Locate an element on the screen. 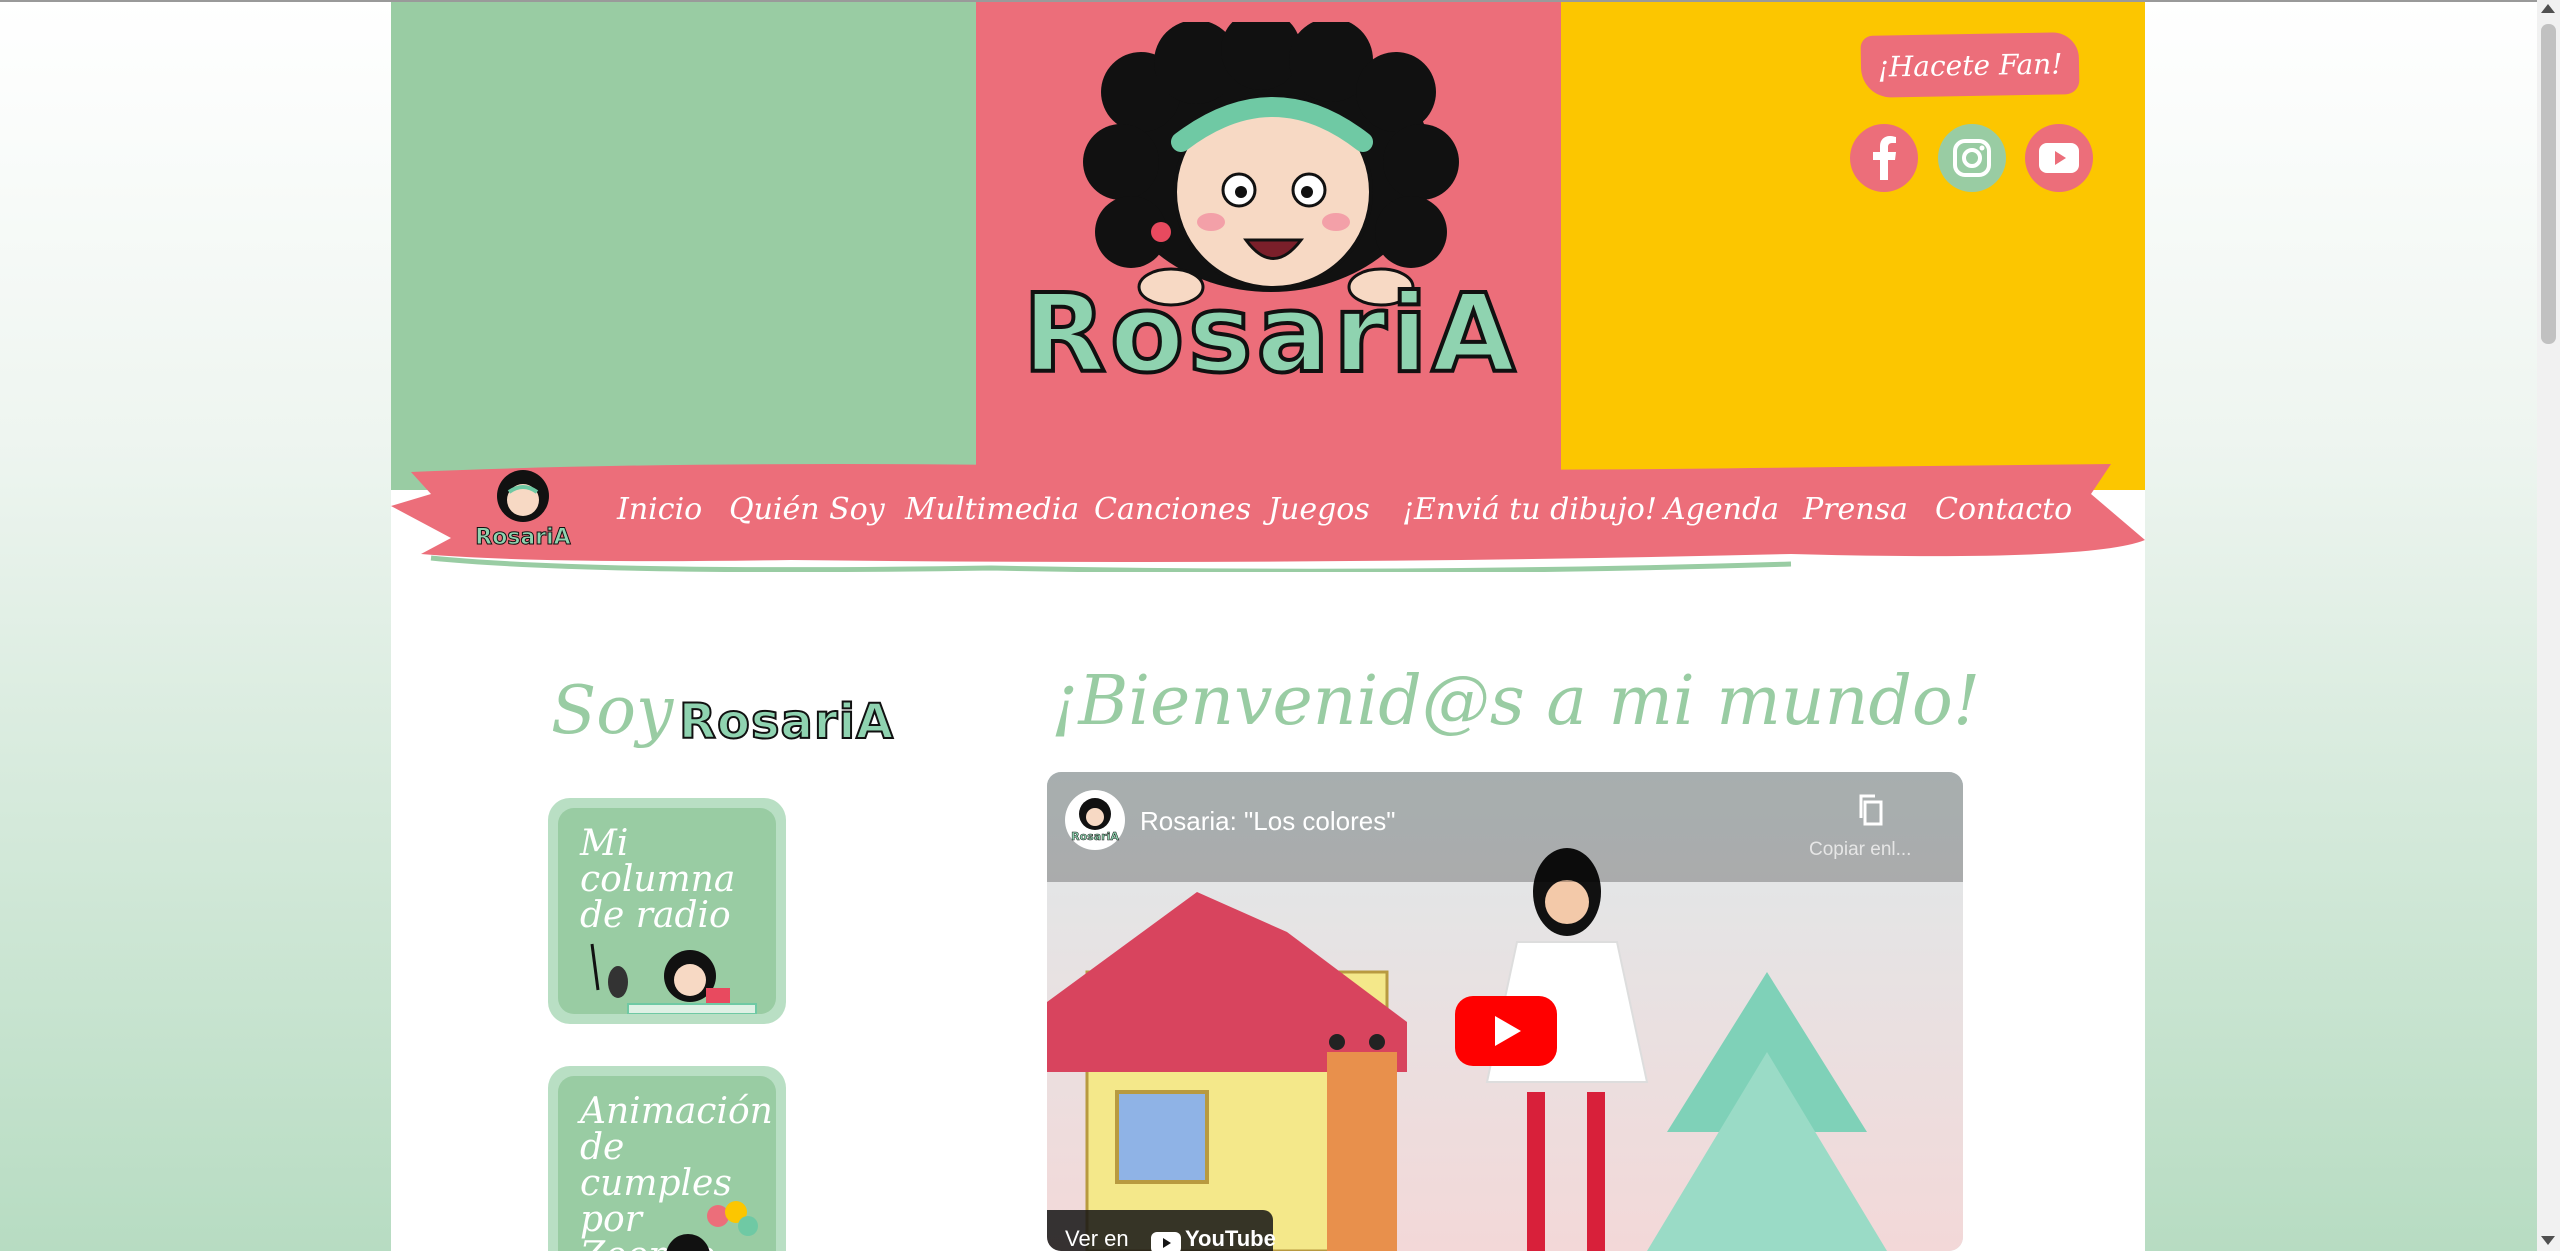  hero-logo: RosariA is located at coordinates (1271, 231).